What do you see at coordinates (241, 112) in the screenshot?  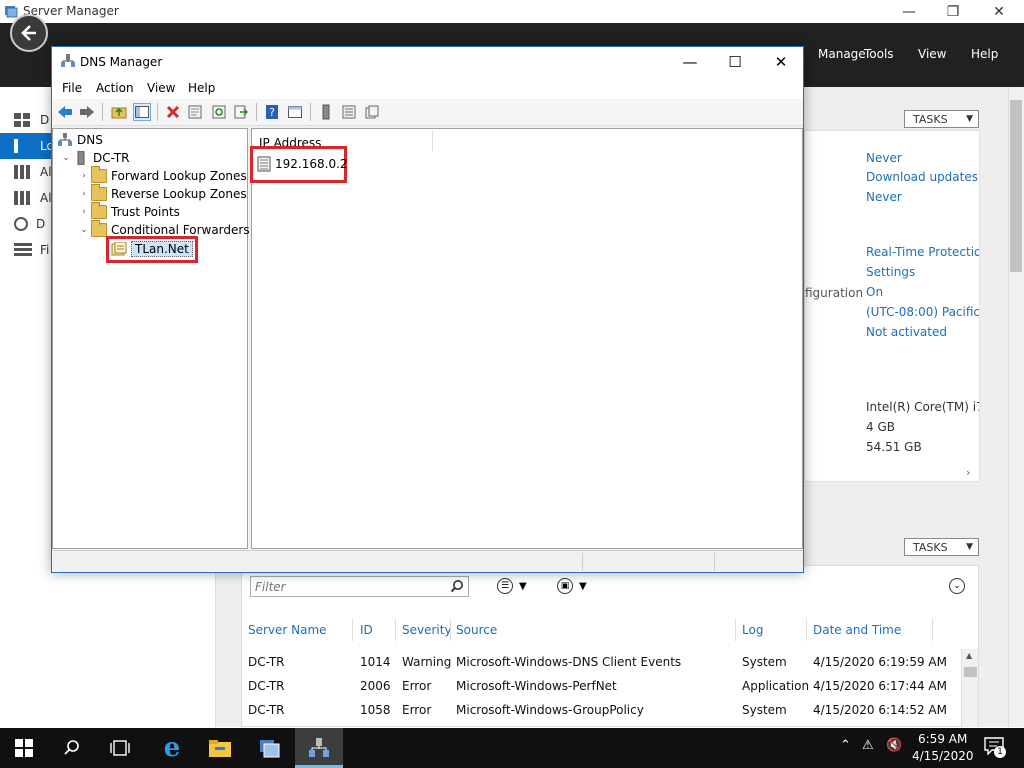 I see `export-list-icon` at bounding box center [241, 112].